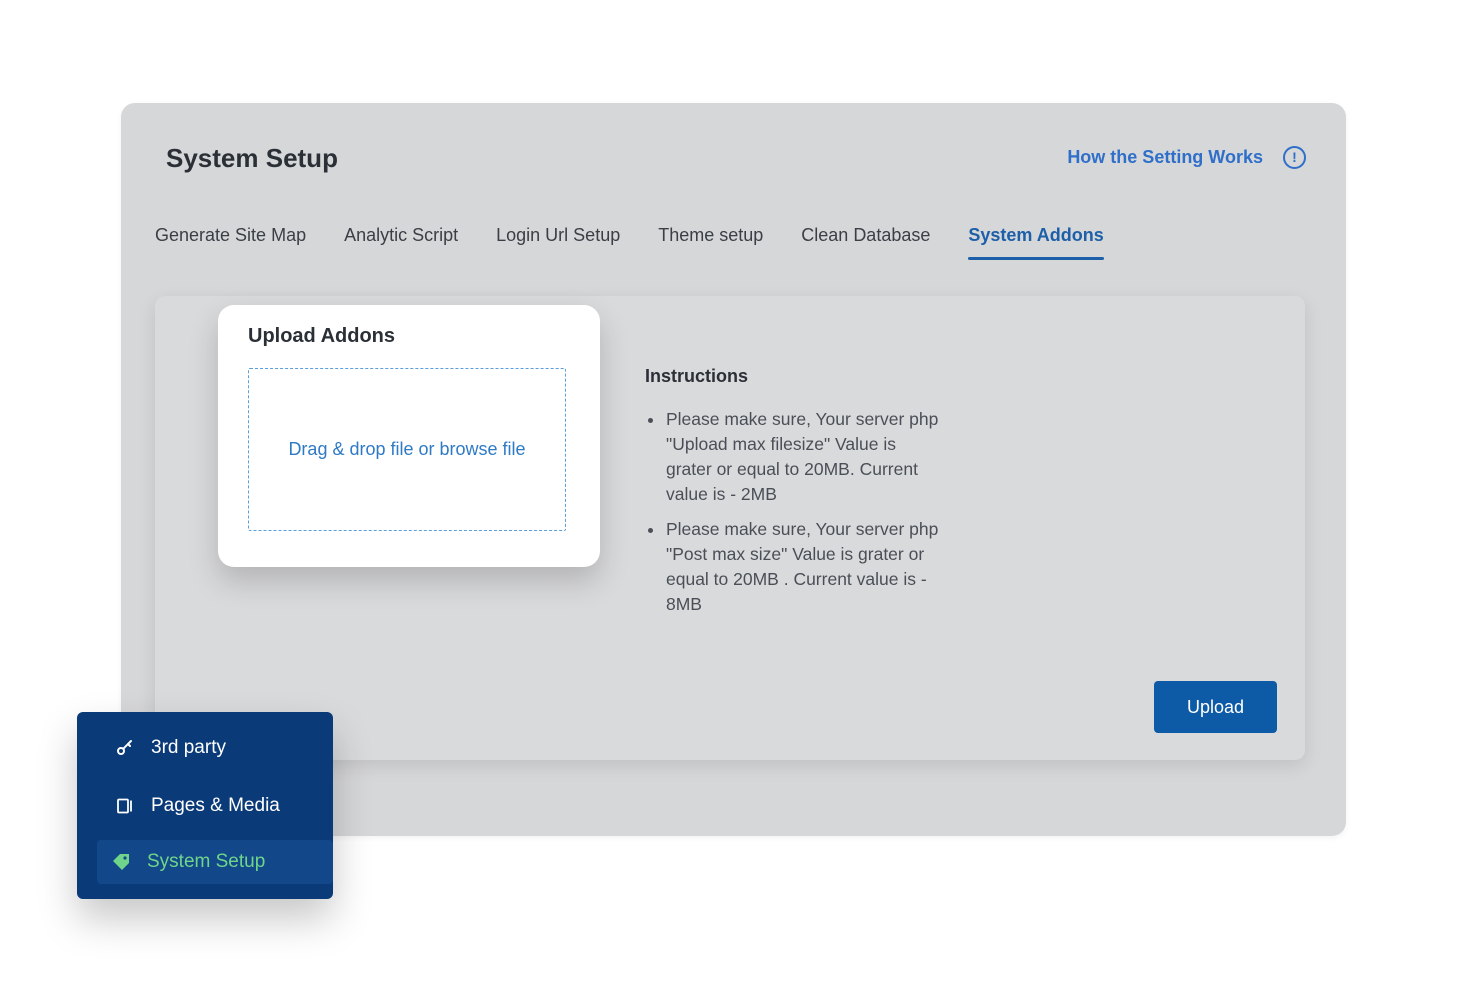 Image resolution: width=1467 pixels, height=992 pixels. I want to click on sidebar-menu: 3rd party Pages & Media System Setup, so click(205, 805).